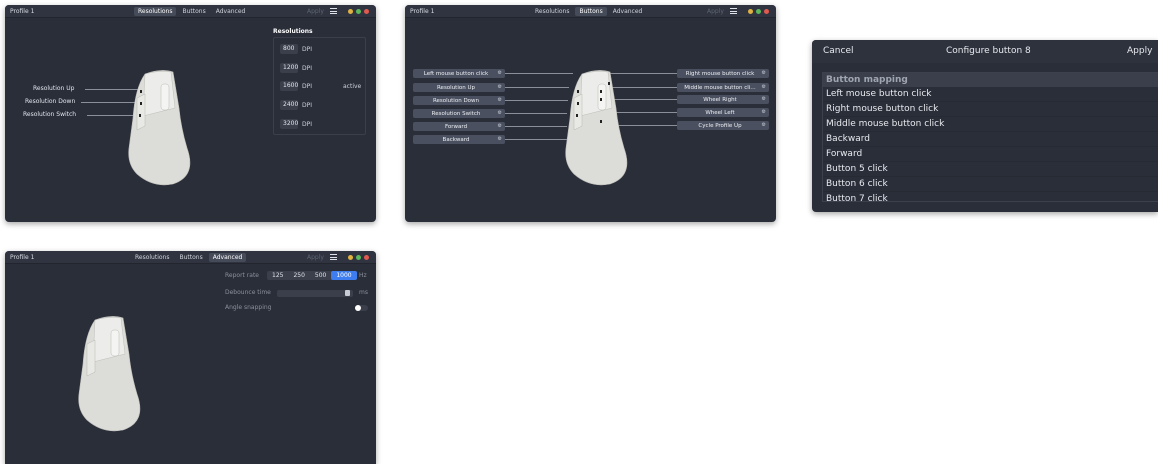  I want to click on button-mapping-forward: Forward ⚙, so click(459, 126).